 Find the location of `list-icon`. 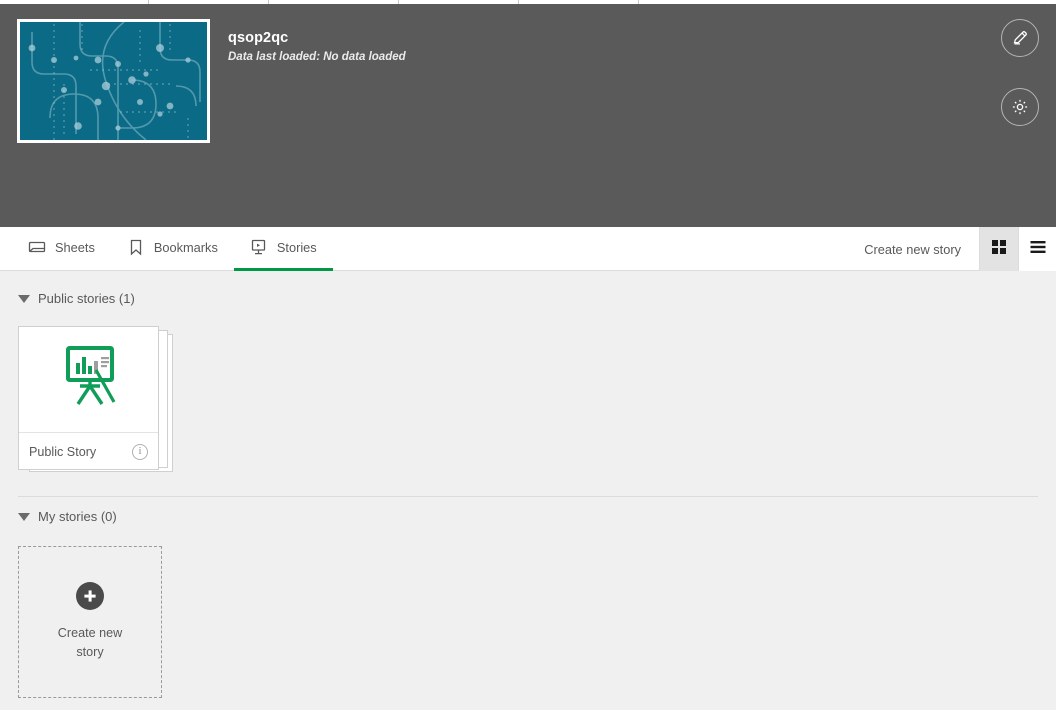

list-icon is located at coordinates (1038, 249).